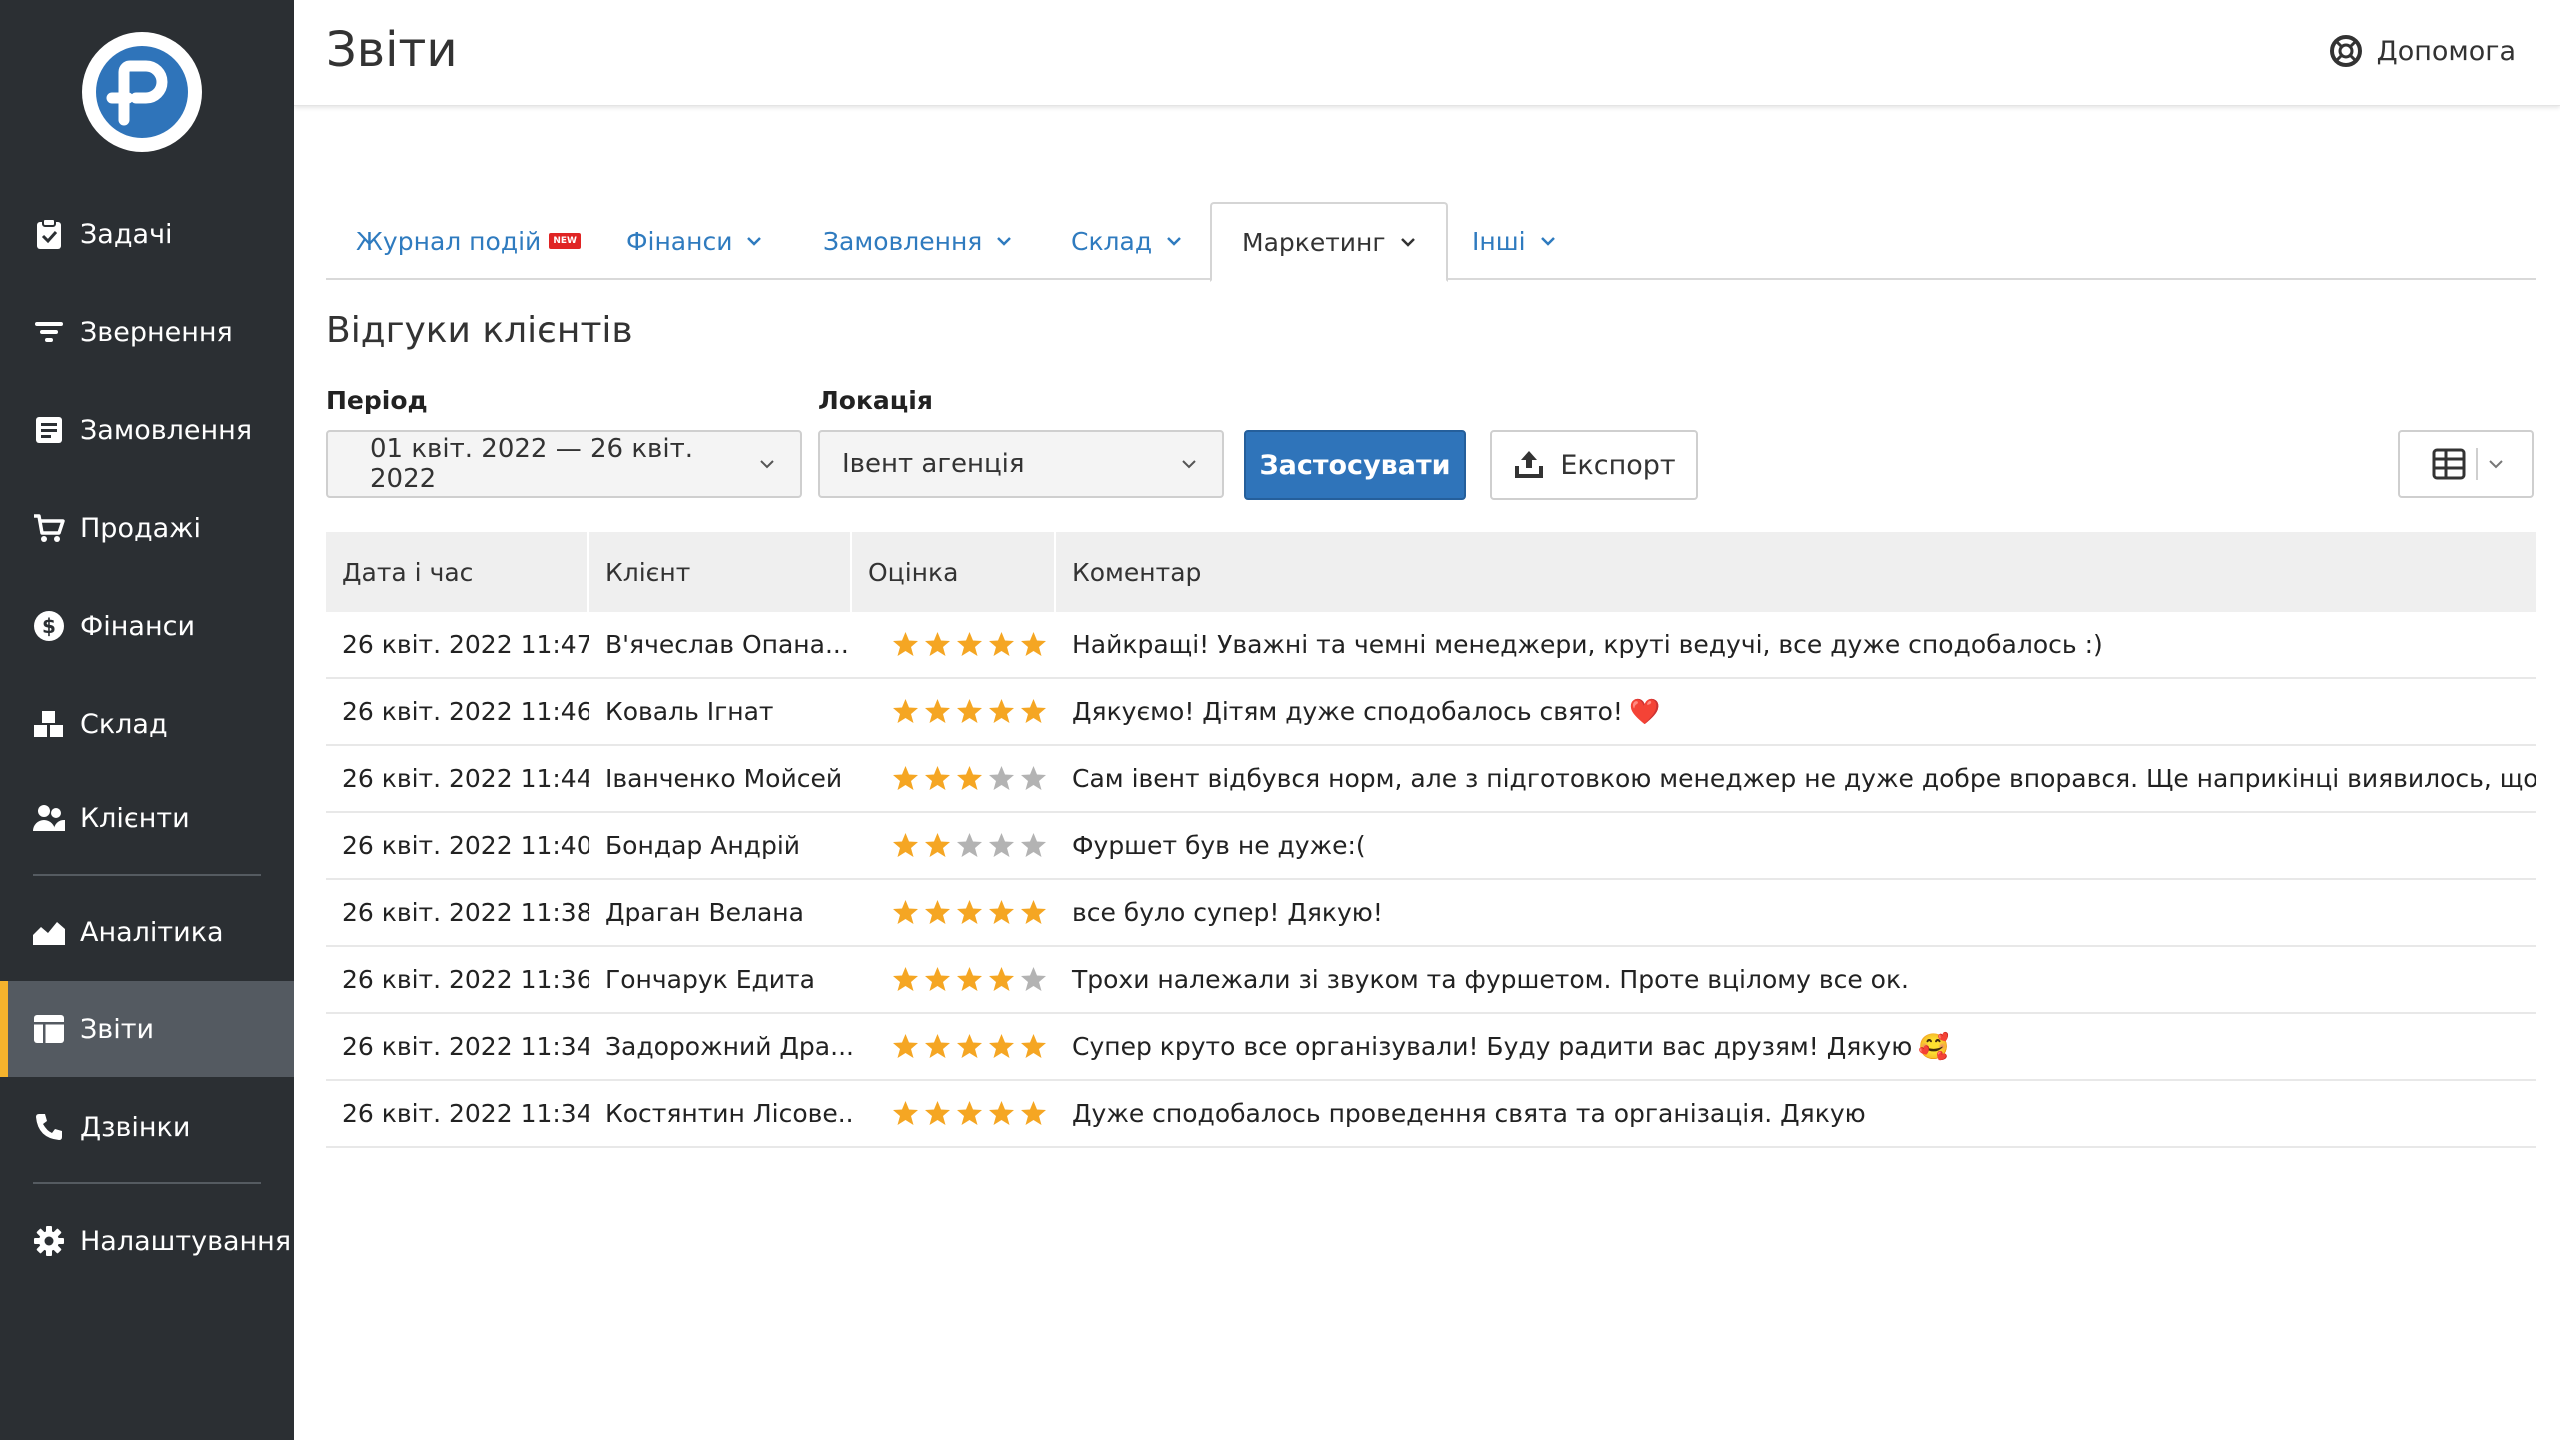  What do you see at coordinates (679, 241) in the screenshot?
I see `tab-label: Фінанси` at bounding box center [679, 241].